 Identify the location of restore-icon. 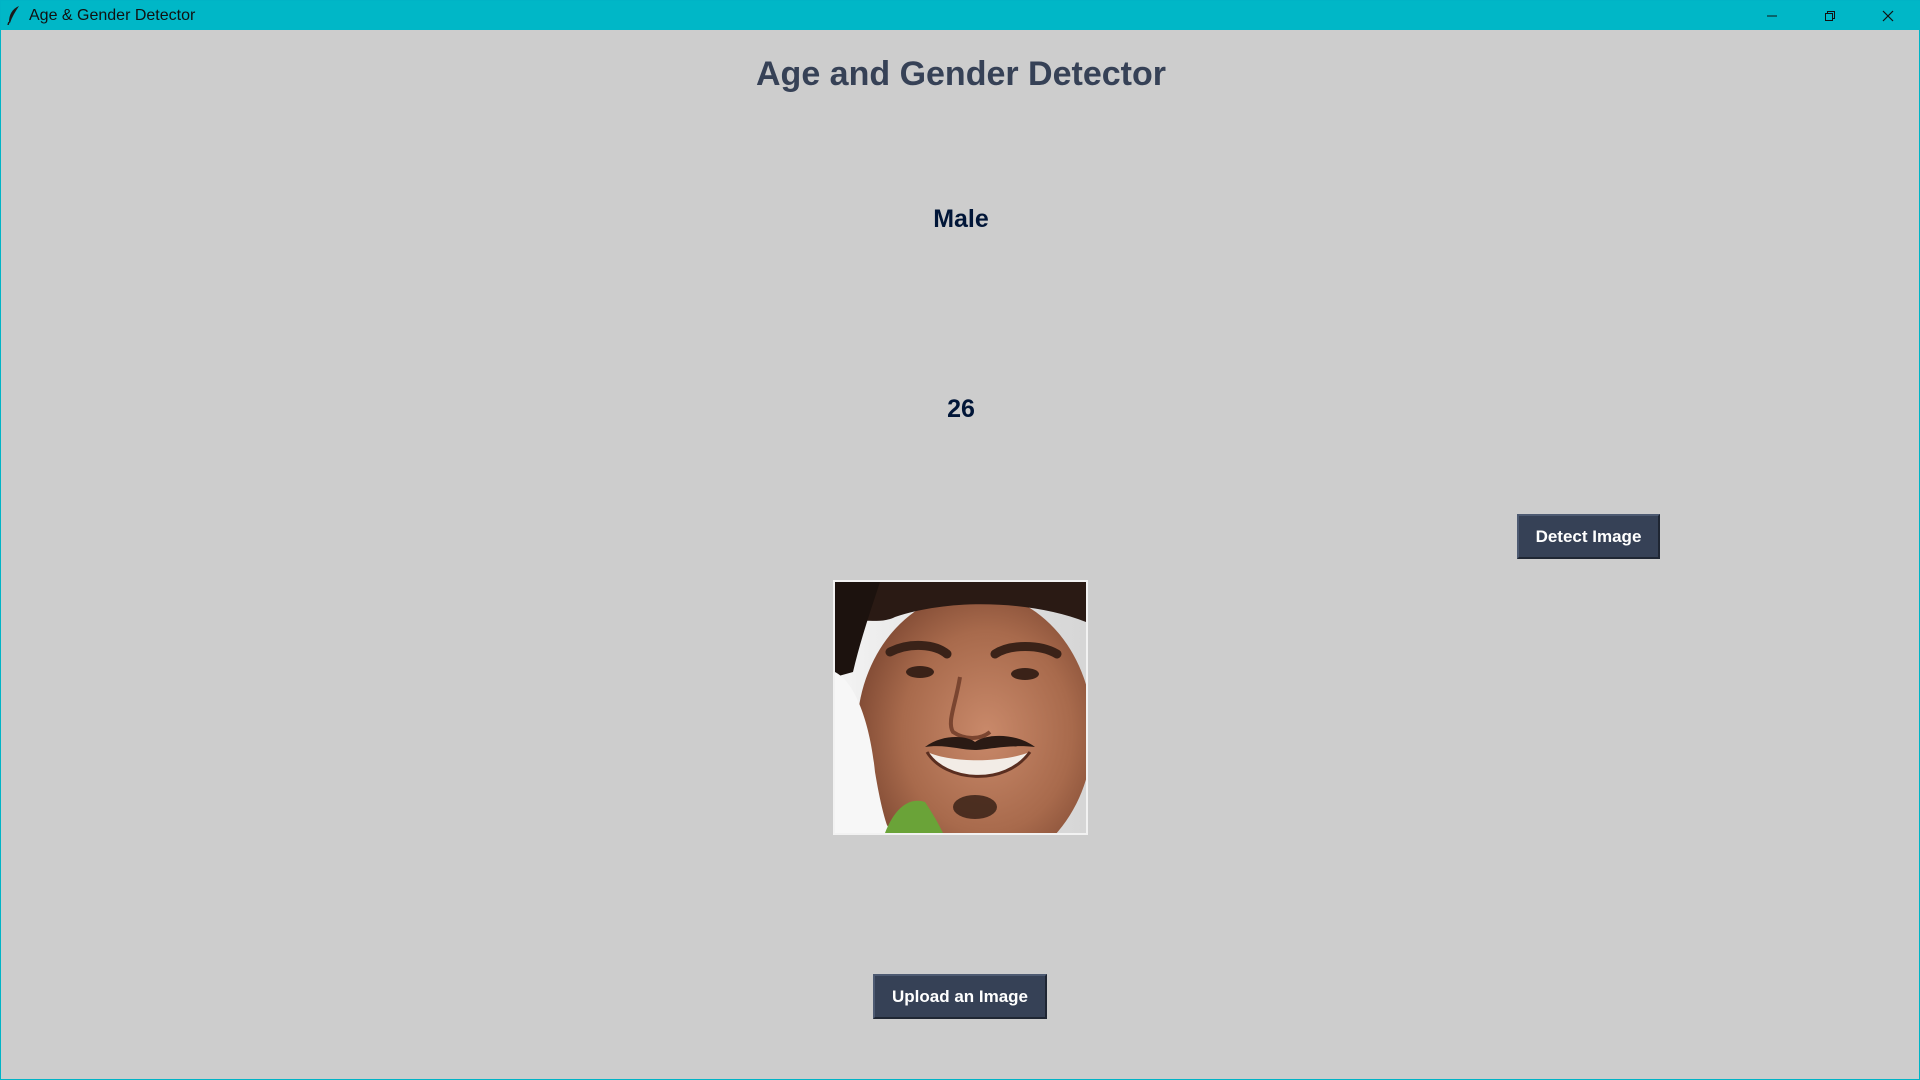
(1830, 16).